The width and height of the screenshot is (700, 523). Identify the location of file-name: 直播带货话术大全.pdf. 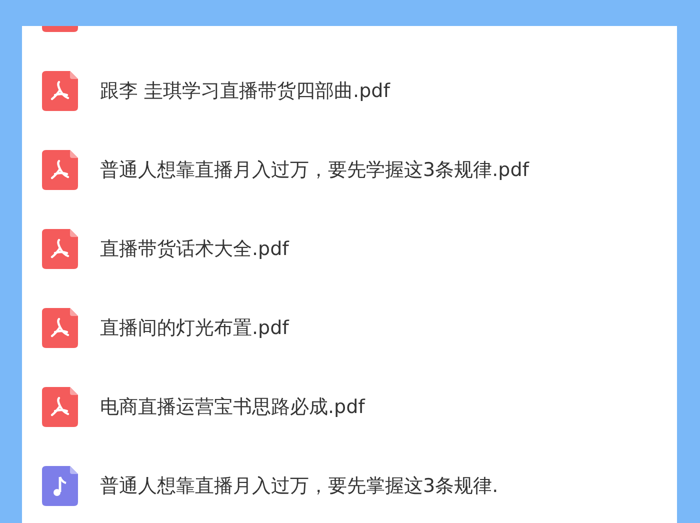
(194, 249).